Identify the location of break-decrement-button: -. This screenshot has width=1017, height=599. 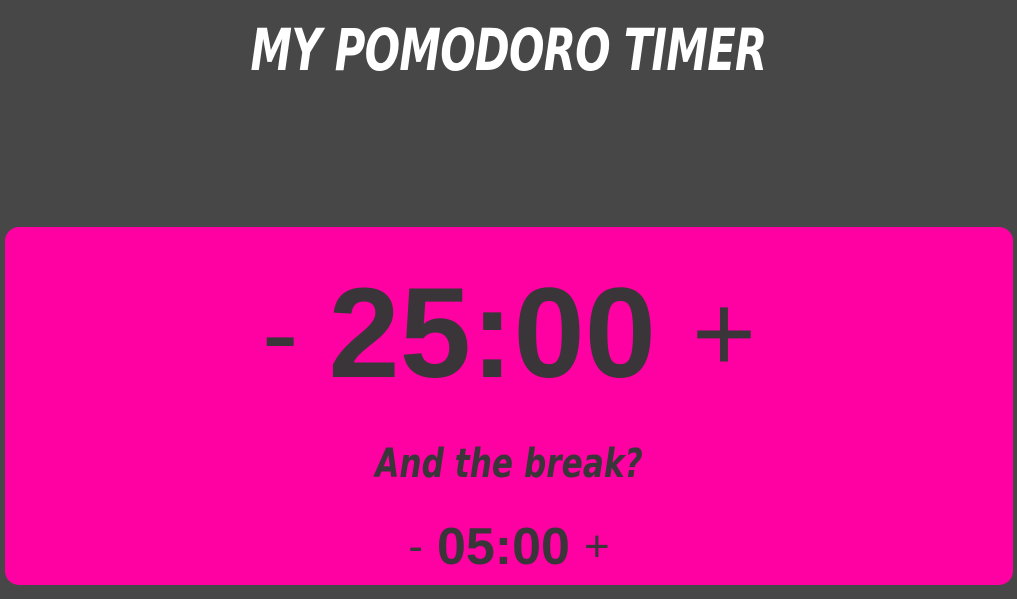
(415, 547).